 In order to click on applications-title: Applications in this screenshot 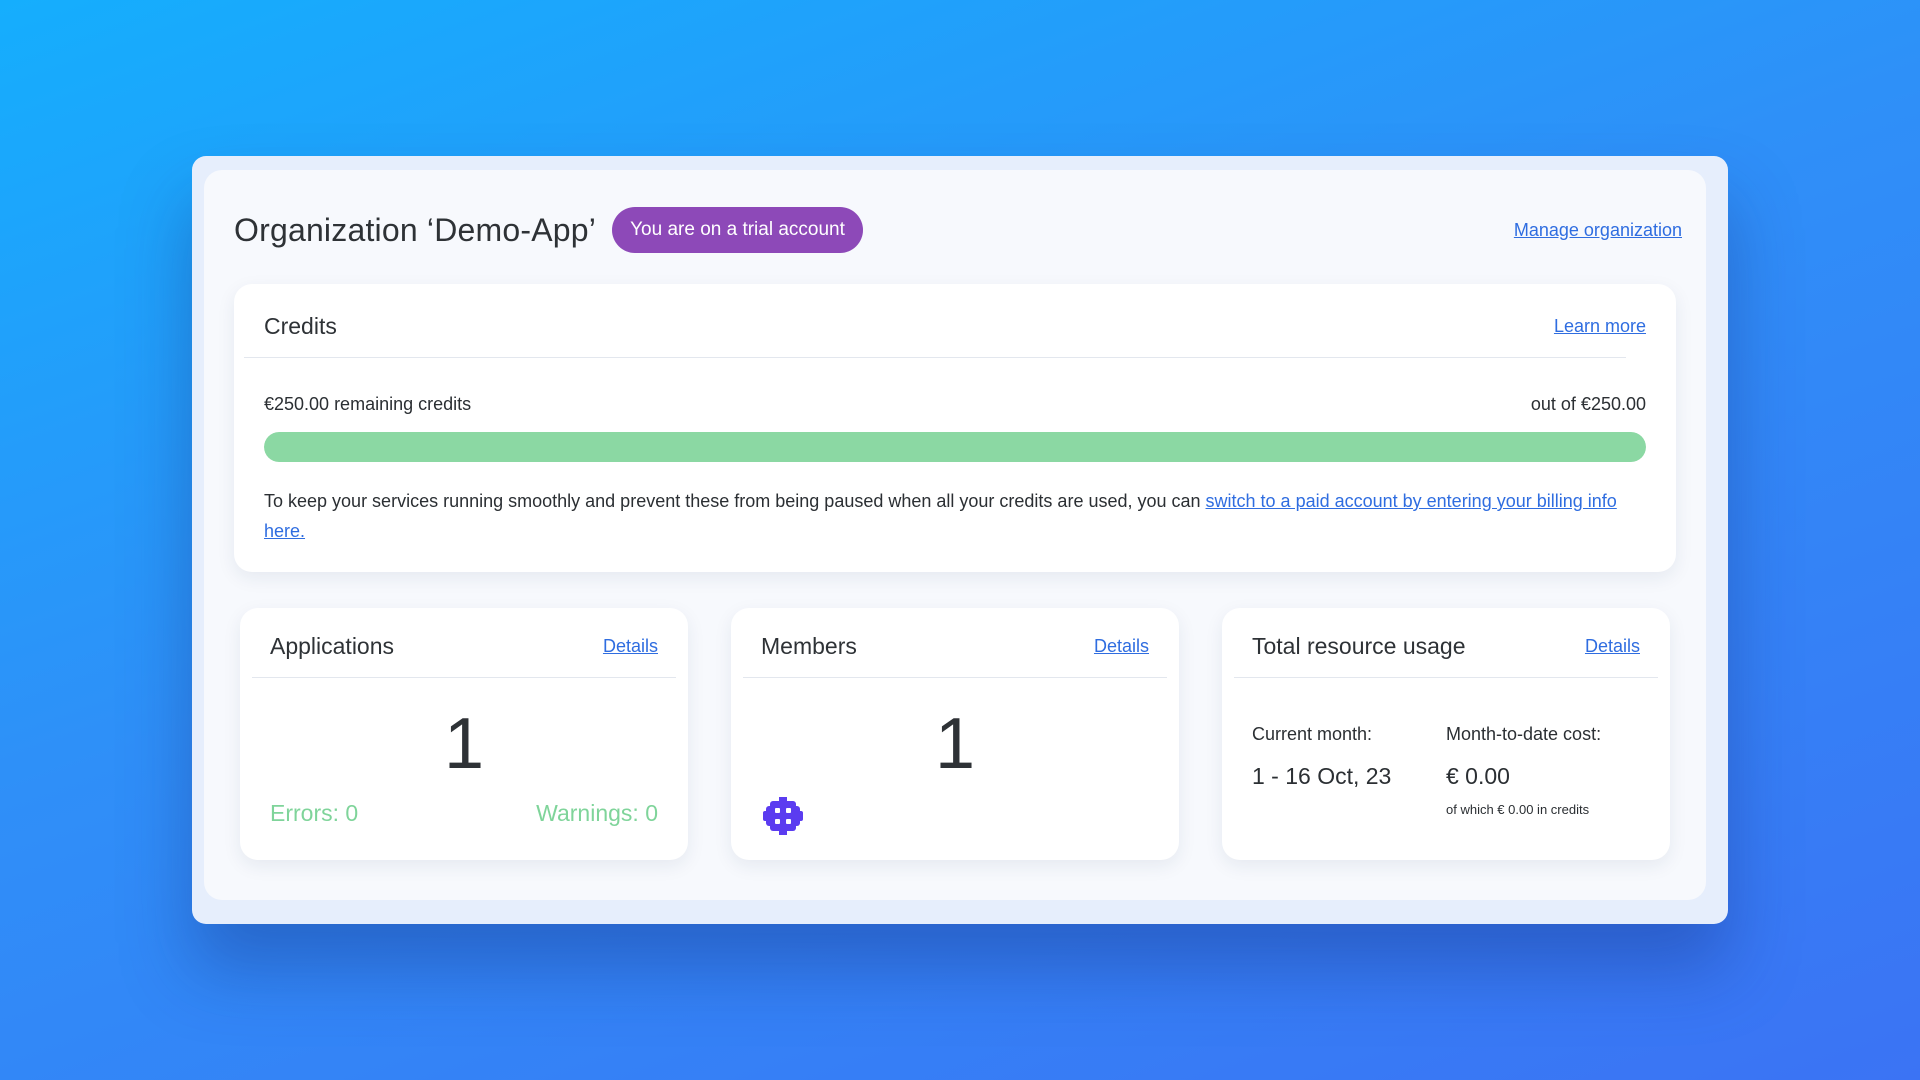, I will do `click(332, 645)`.